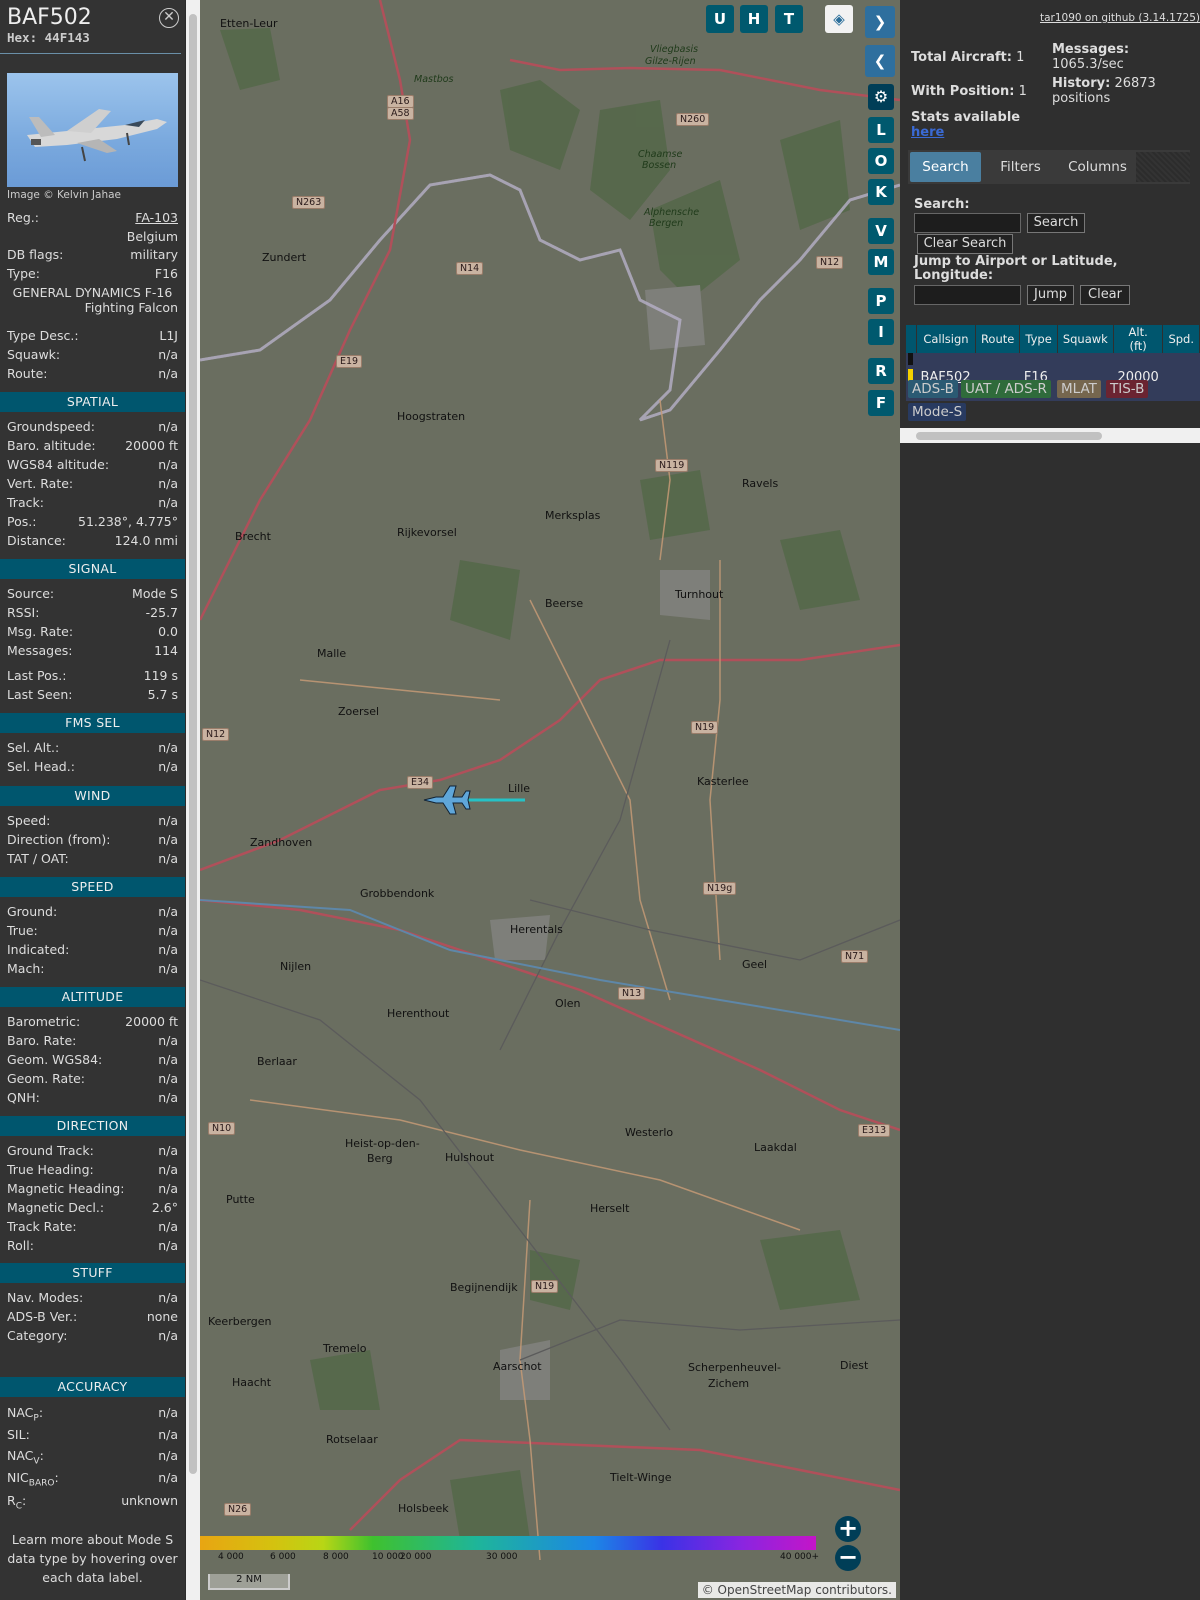 This screenshot has width=1200, height=1600. Describe the element at coordinates (1127, 389) in the screenshot. I see `source-tisb: TIS-B` at that location.